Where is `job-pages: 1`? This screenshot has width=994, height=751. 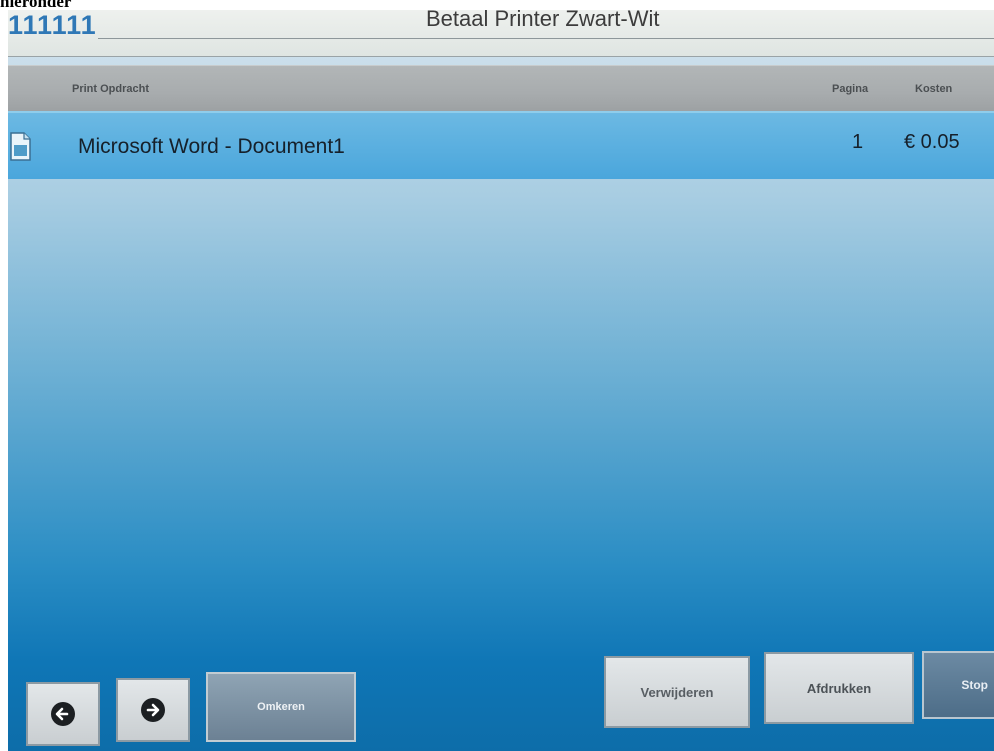 job-pages: 1 is located at coordinates (858, 142).